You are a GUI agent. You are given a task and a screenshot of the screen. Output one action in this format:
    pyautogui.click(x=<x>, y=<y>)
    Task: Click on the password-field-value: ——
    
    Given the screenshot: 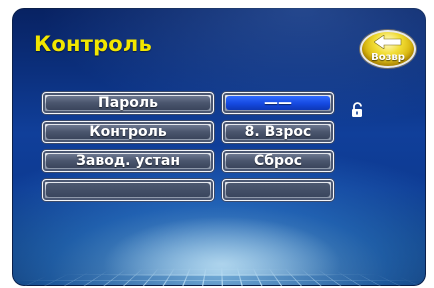 What is the action you would take?
    pyautogui.click(x=278, y=103)
    